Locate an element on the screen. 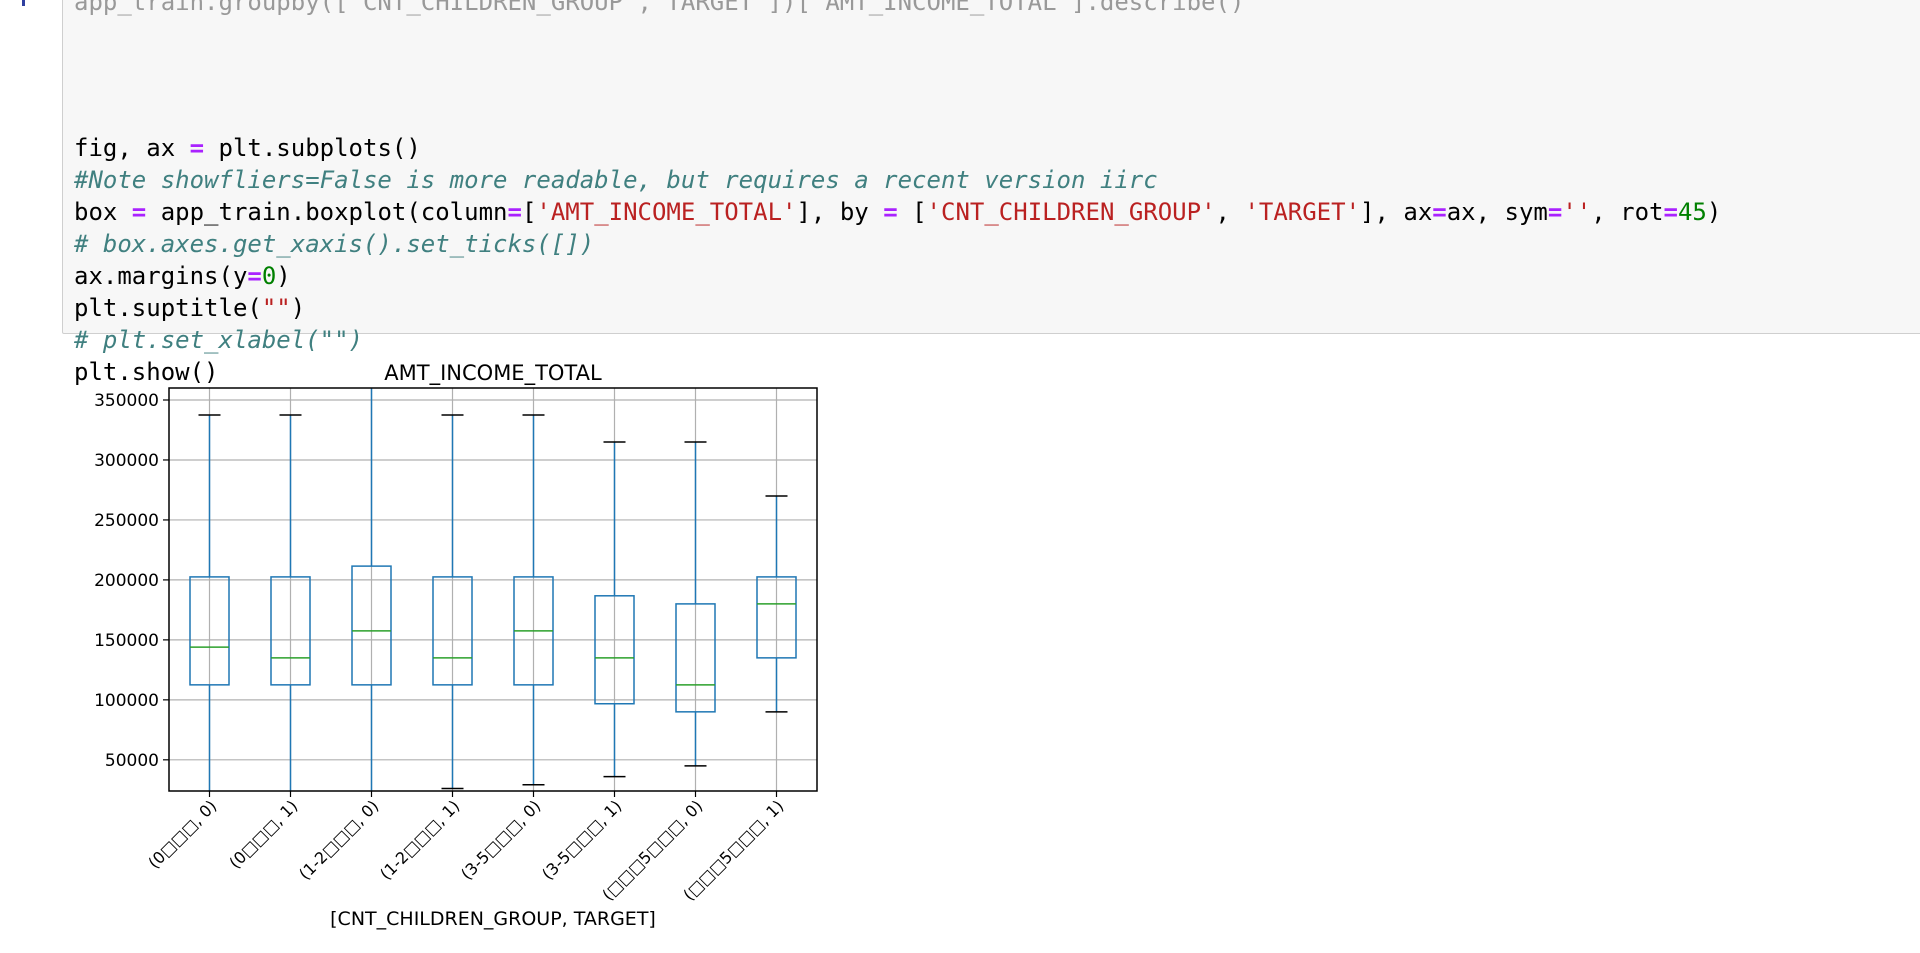 This screenshot has width=1920, height=953. x-tick-label: (1-2□□□, 1) is located at coordinates (419, 839).